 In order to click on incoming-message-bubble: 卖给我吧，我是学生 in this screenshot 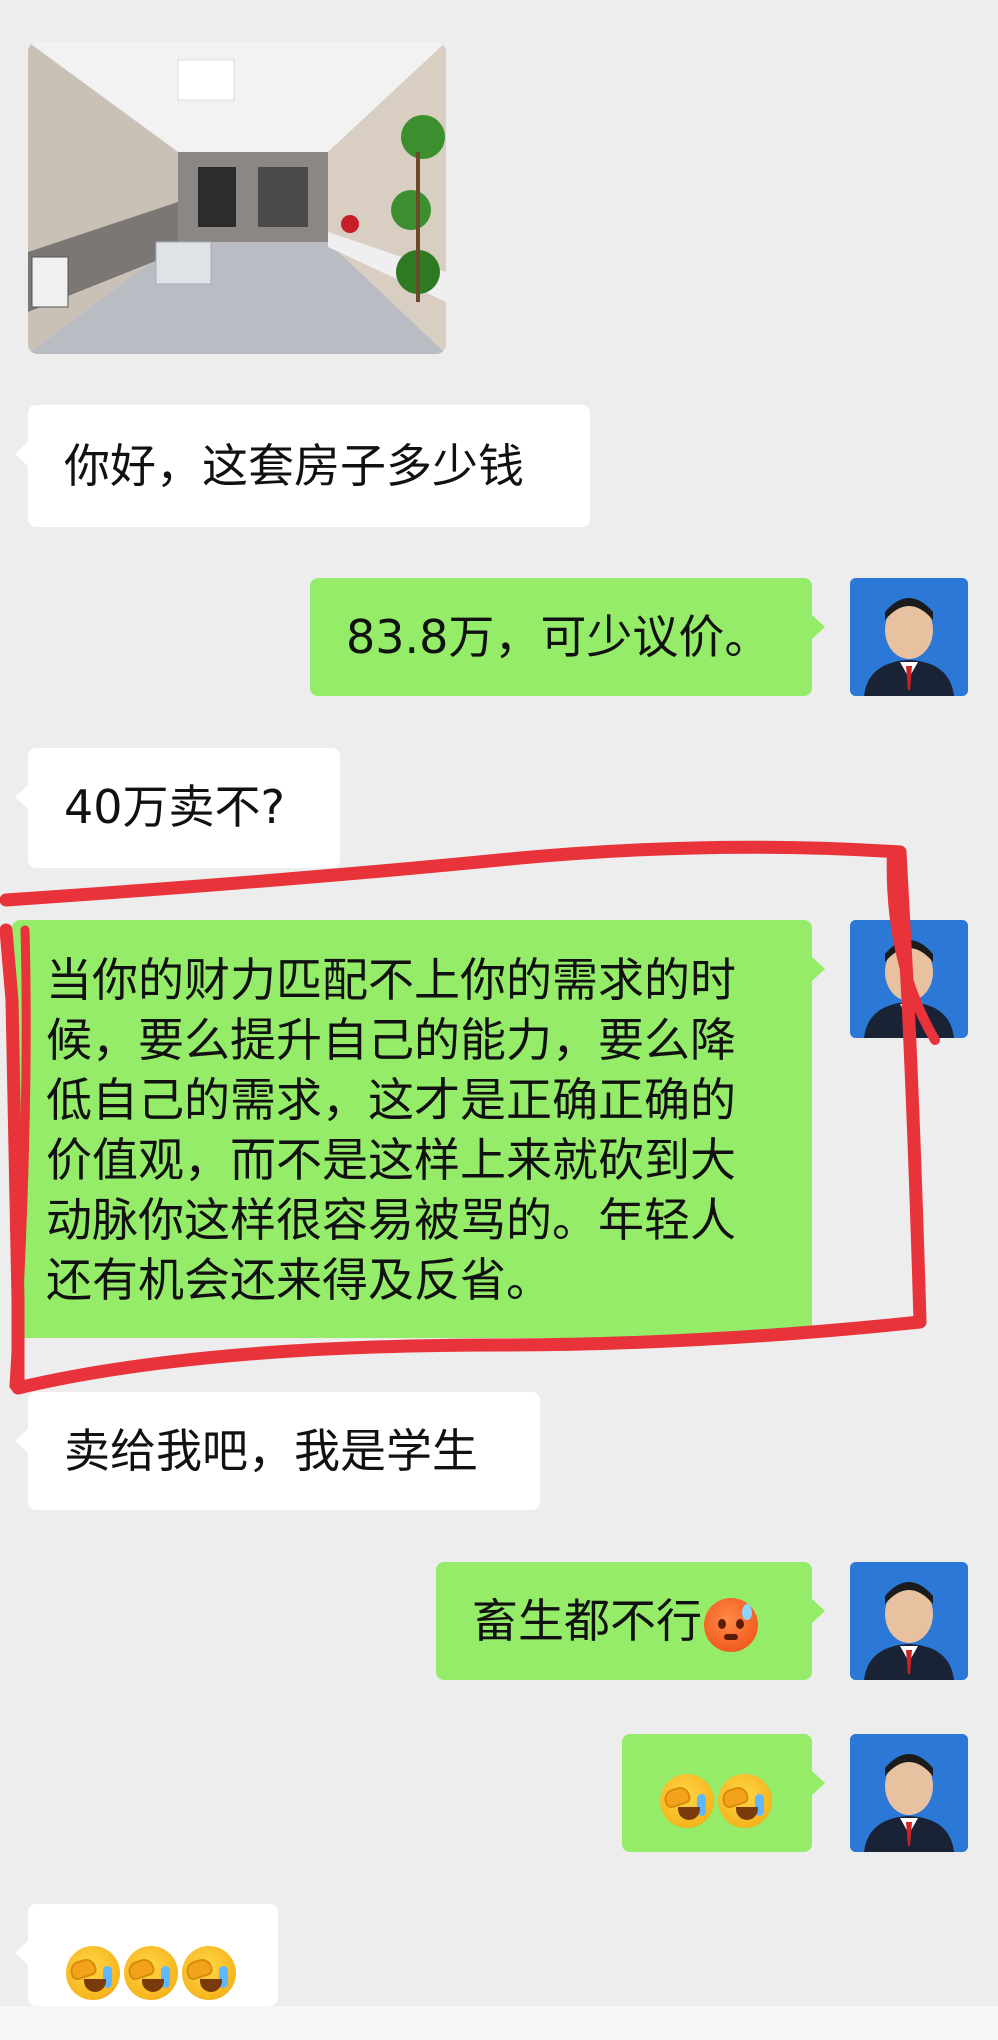, I will do `click(277, 1451)`.